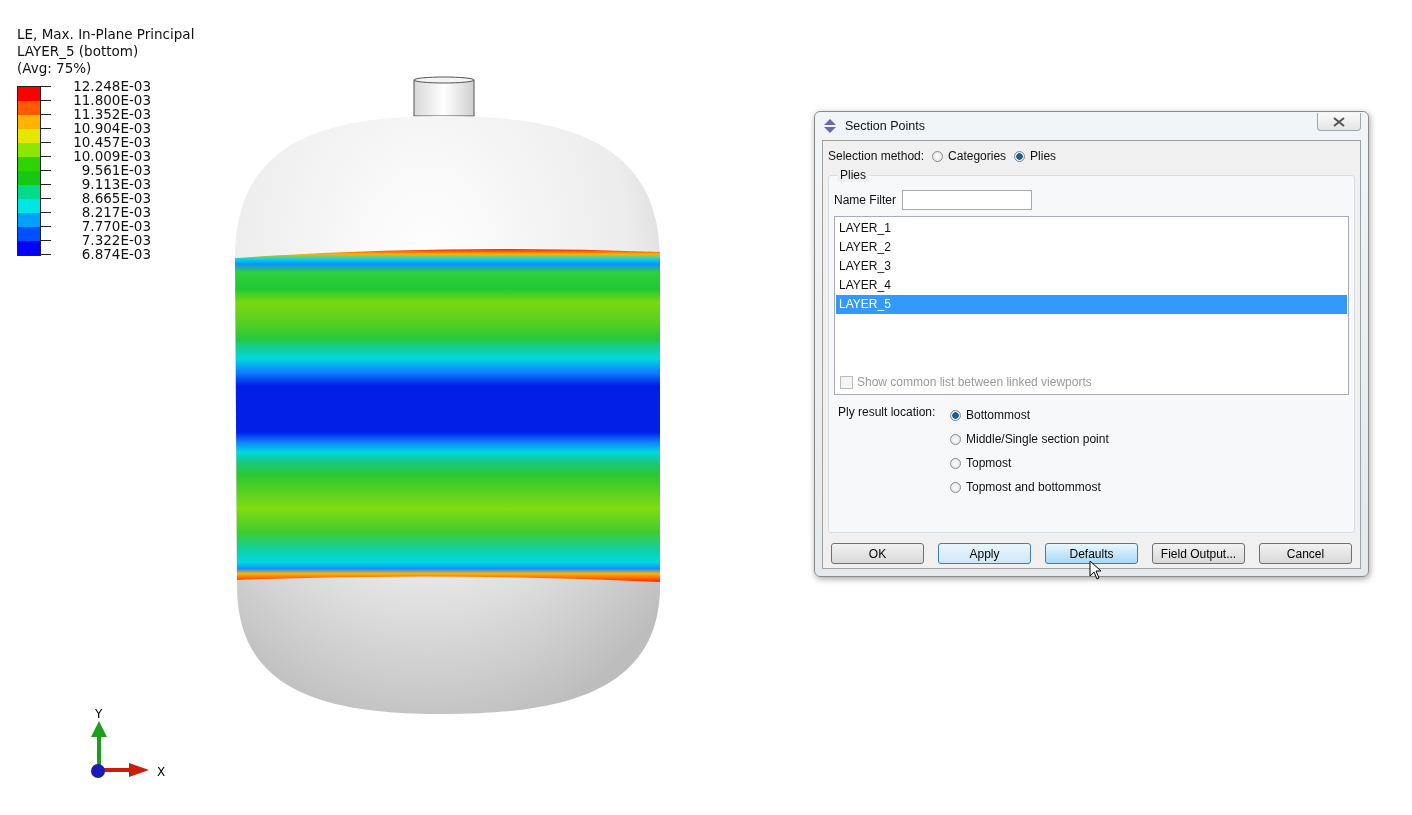 This screenshot has height=815, width=1412. What do you see at coordinates (876, 156) in the screenshot?
I see `selection-method-label: Selection method:` at bounding box center [876, 156].